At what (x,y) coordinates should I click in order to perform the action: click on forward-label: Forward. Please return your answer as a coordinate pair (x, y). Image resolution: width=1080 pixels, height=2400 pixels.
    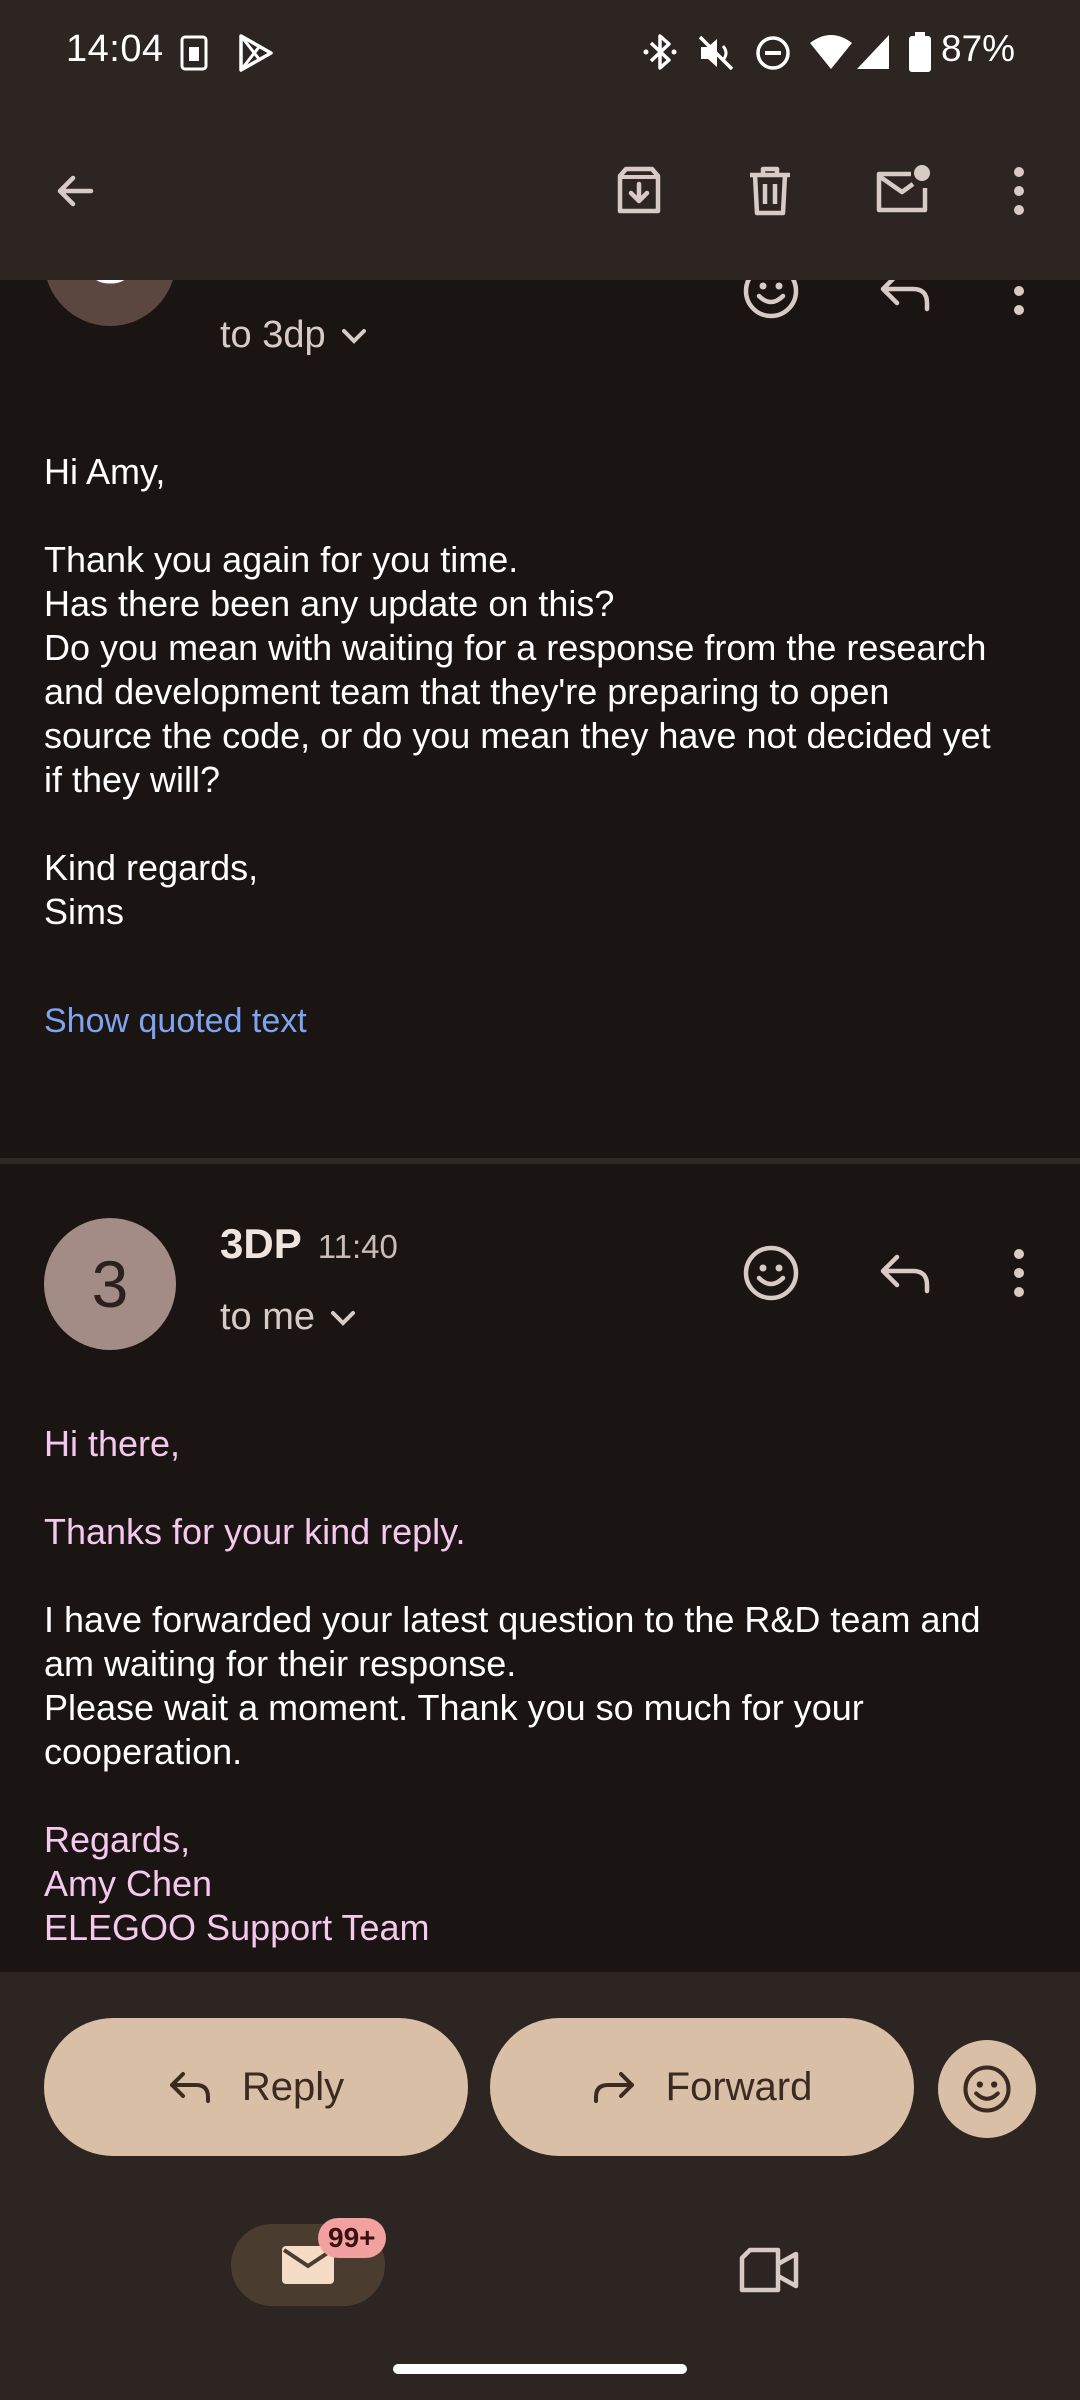
    Looking at the image, I should click on (739, 2086).